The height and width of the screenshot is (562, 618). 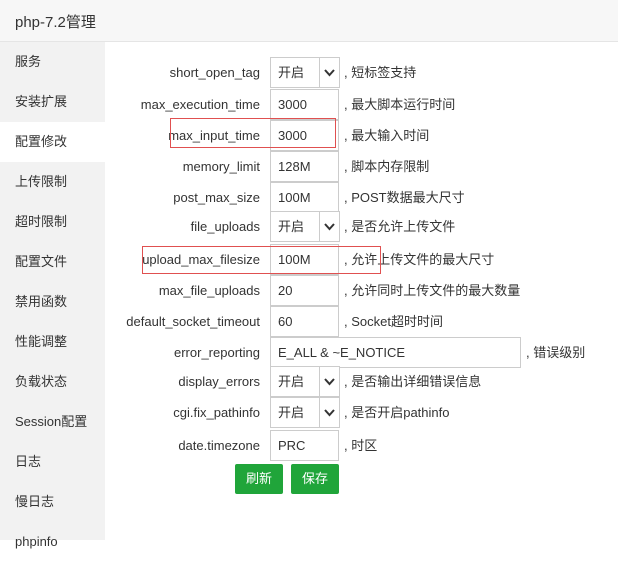 I want to click on setting-description: , 脚本内存限制, so click(x=387, y=166).